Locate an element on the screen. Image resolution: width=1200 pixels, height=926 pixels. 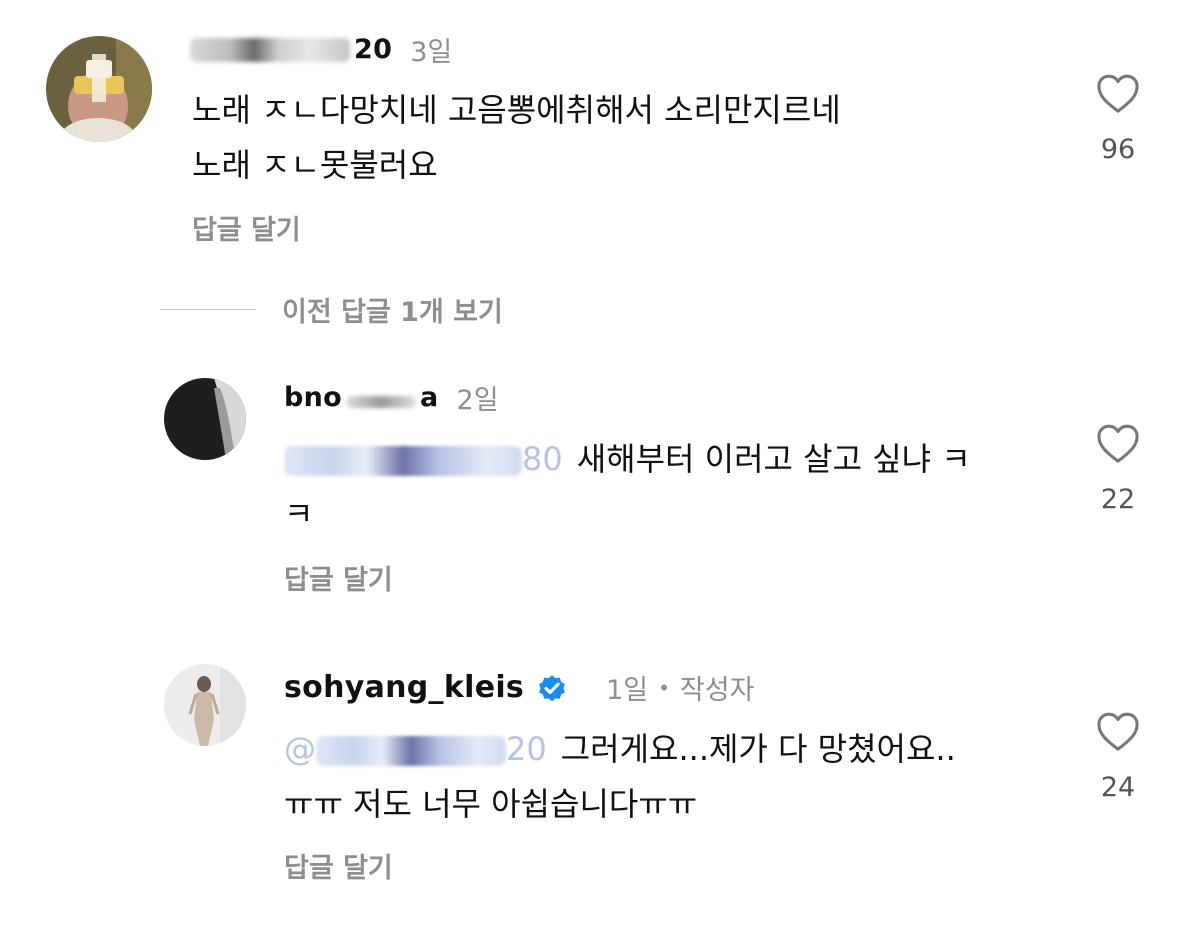
comment-meta: 20 3일 is located at coordinates (321, 49).